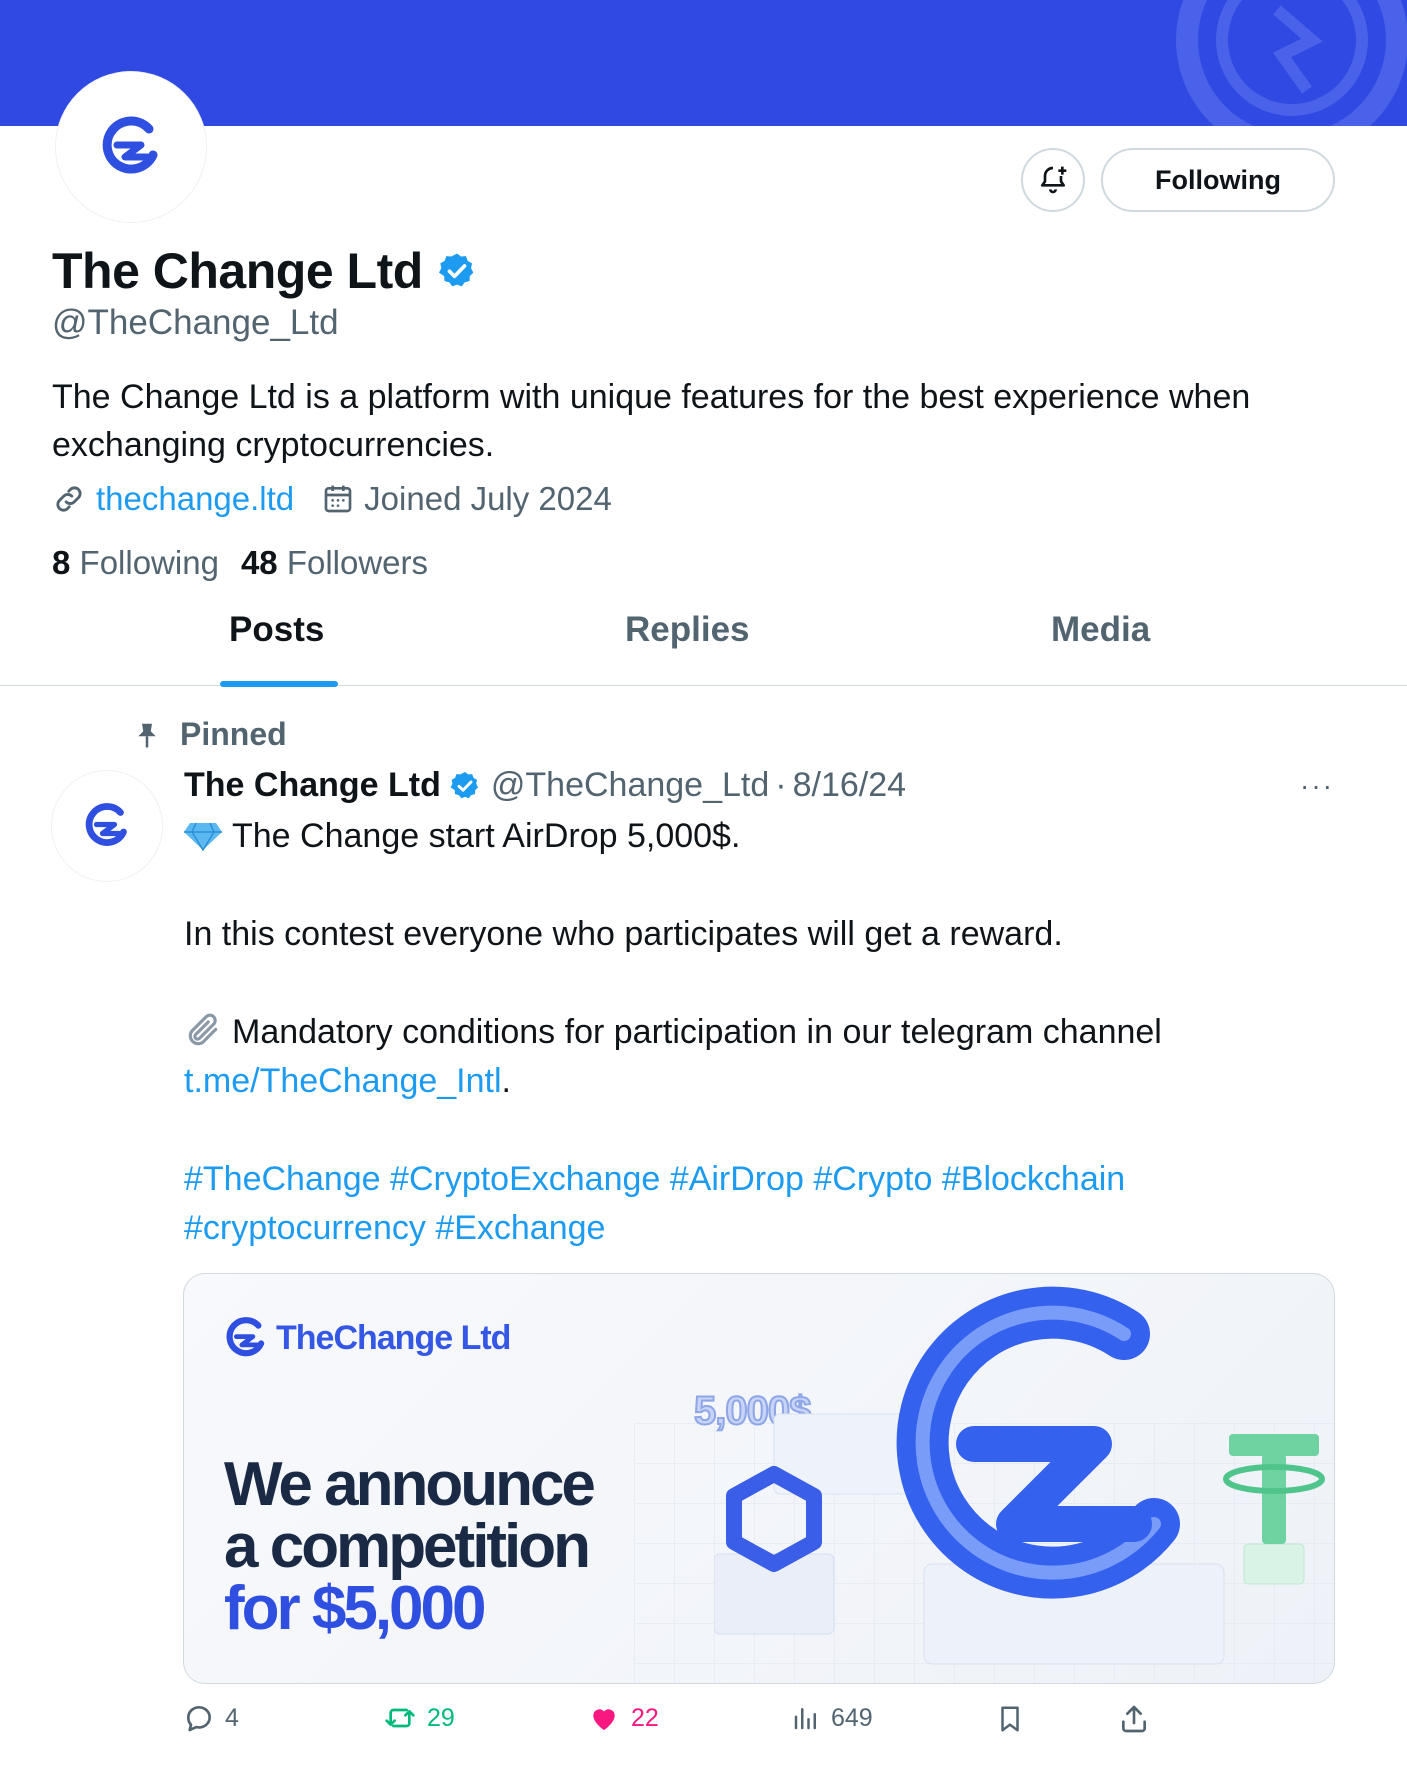  What do you see at coordinates (1218, 180) in the screenshot?
I see `following-button: Following` at bounding box center [1218, 180].